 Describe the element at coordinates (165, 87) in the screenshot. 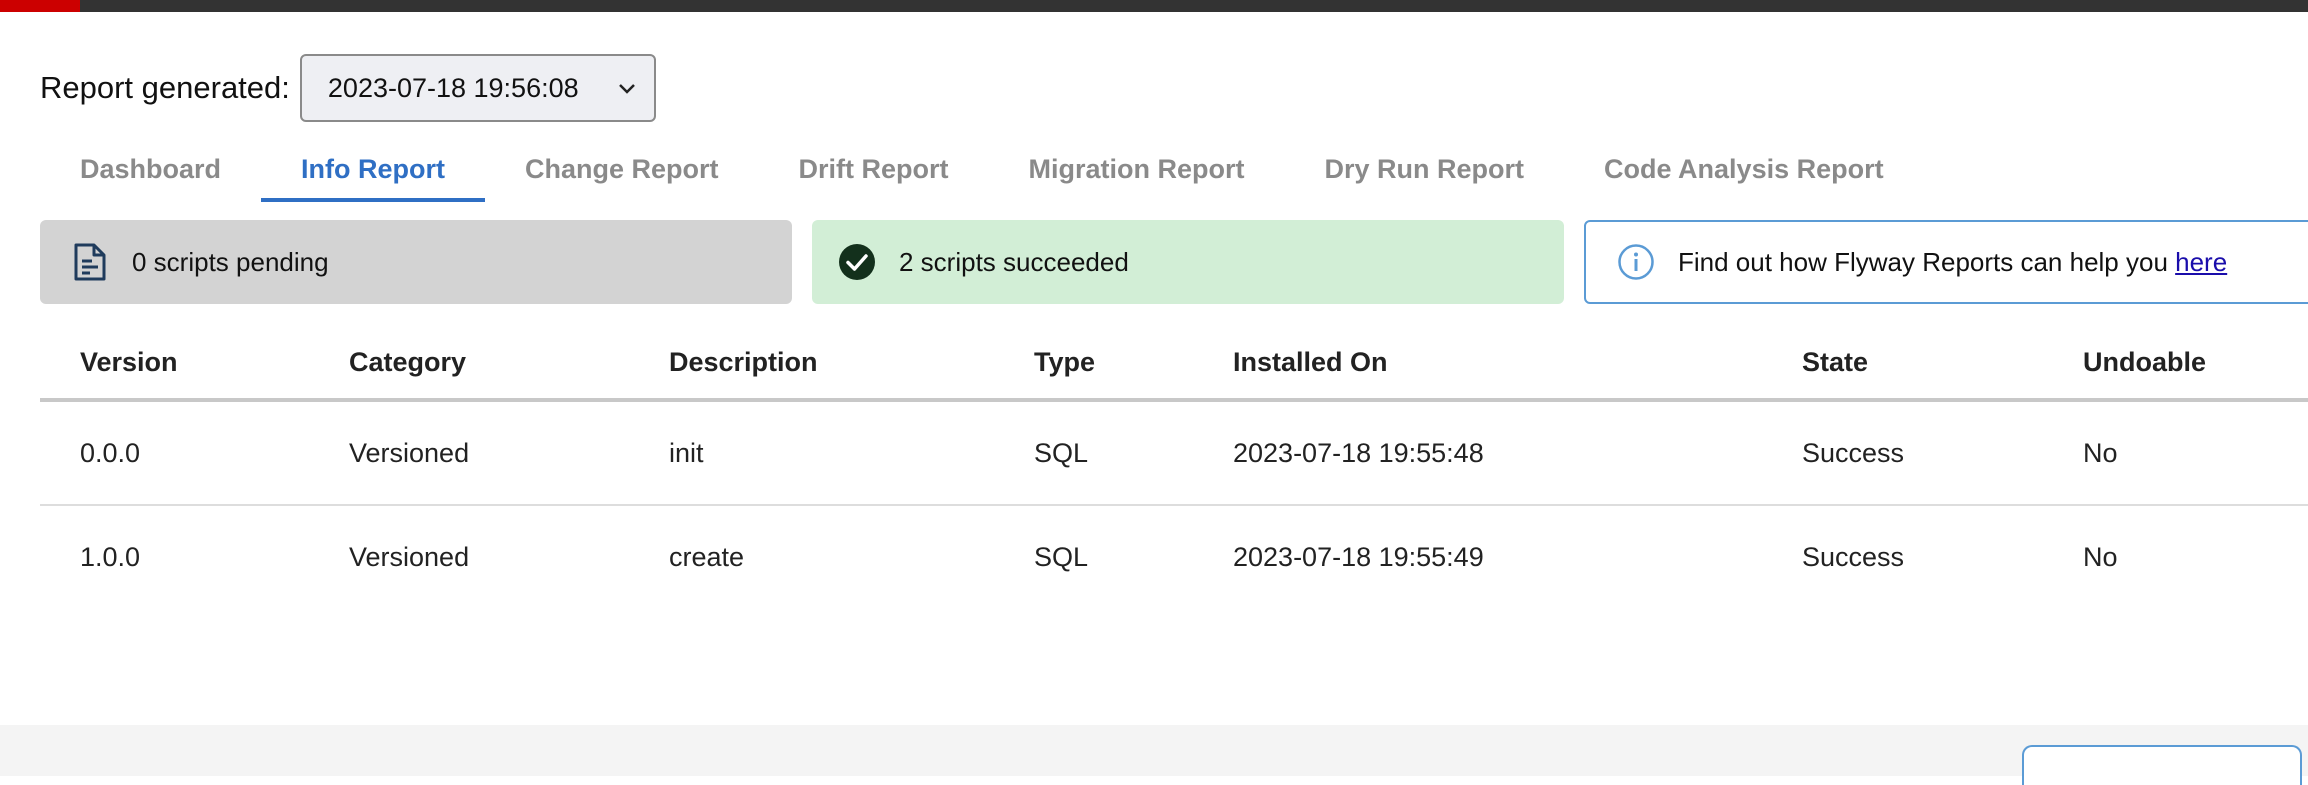

I see `report-generated-label: Report generated:` at that location.